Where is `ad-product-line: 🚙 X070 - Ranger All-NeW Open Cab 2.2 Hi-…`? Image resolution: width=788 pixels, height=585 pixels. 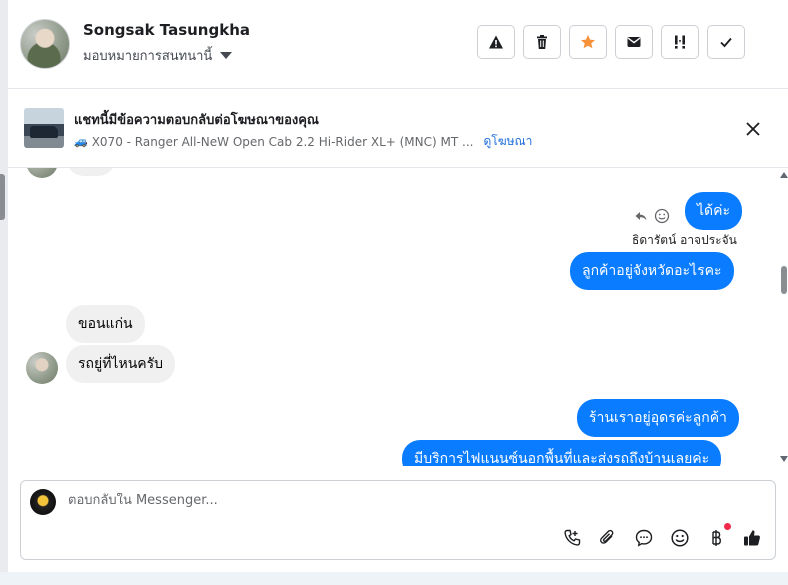
ad-product-line: 🚙 X070 - Ranger All-NeW Open Cab 2.2 Hi-… is located at coordinates (303, 141).